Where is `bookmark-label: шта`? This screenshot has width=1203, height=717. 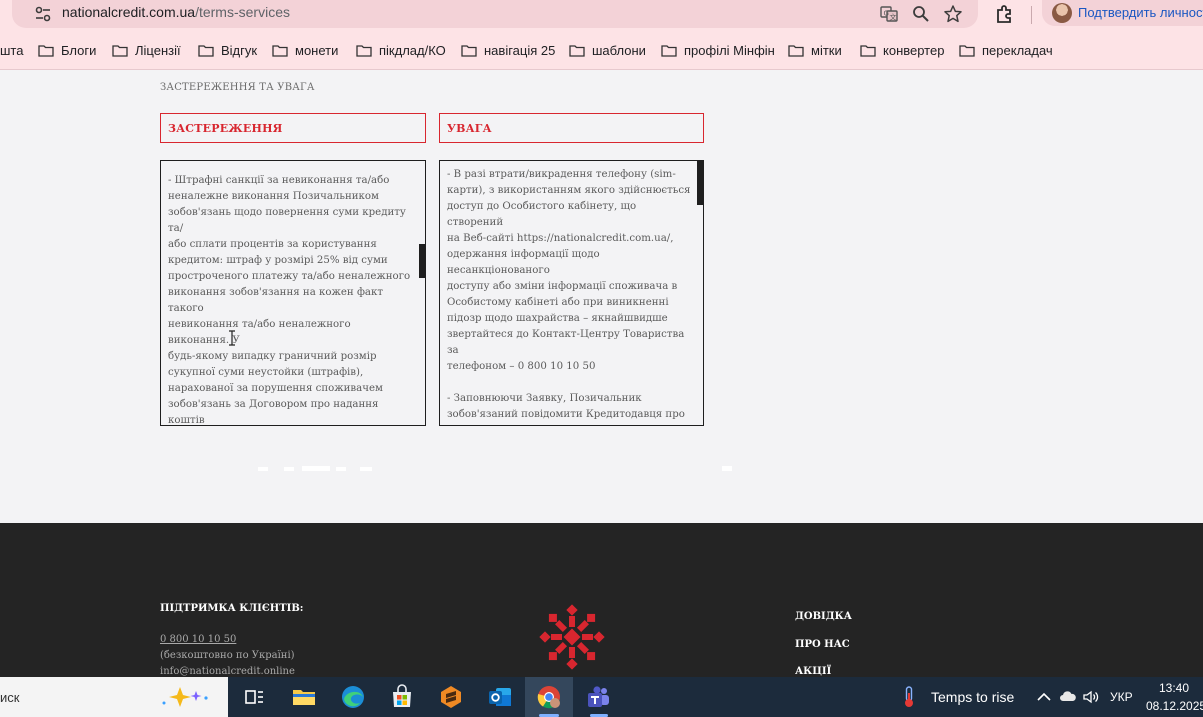 bookmark-label: шта is located at coordinates (12, 50).